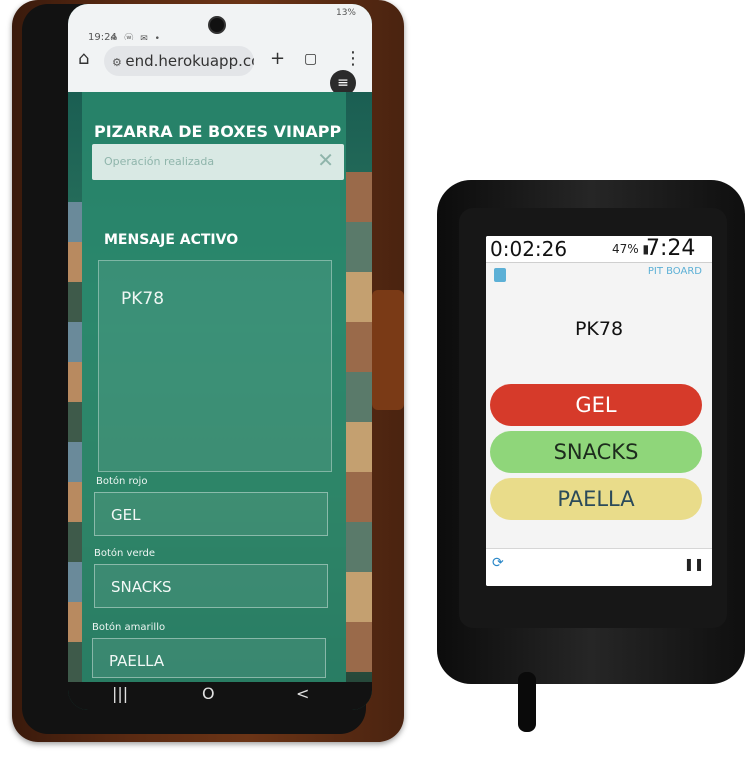 This screenshot has height=767, width=750. Describe the element at coordinates (215, 366) in the screenshot. I see `active-message-field: PK78` at that location.